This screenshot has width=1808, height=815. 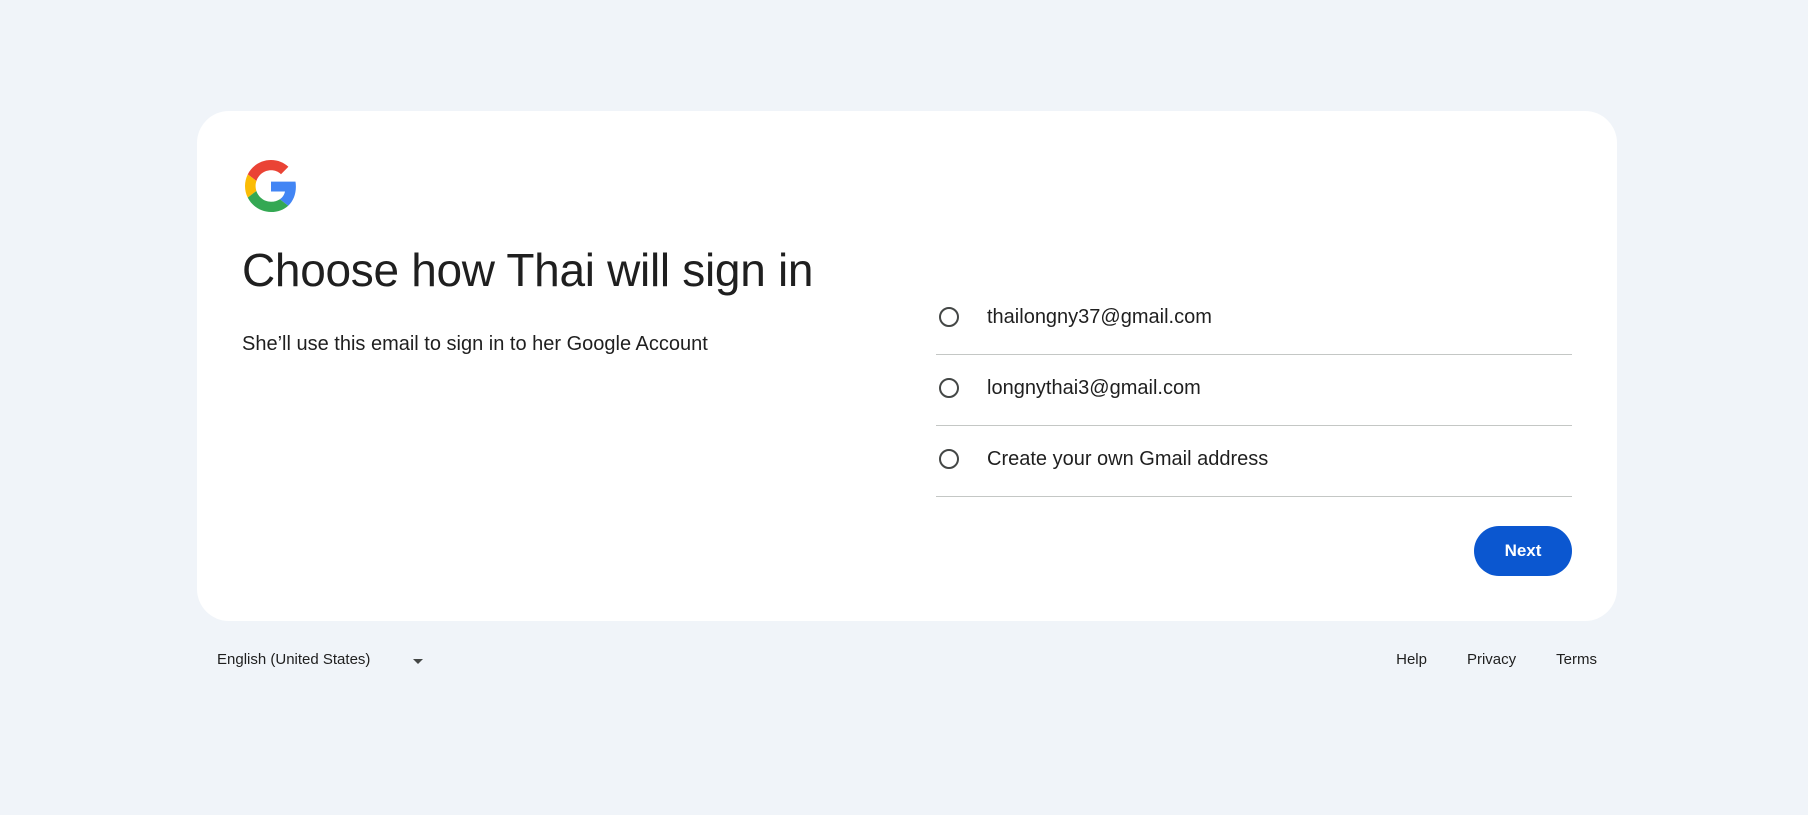 I want to click on page-title: Choose how Thai will sign in, so click(x=528, y=270).